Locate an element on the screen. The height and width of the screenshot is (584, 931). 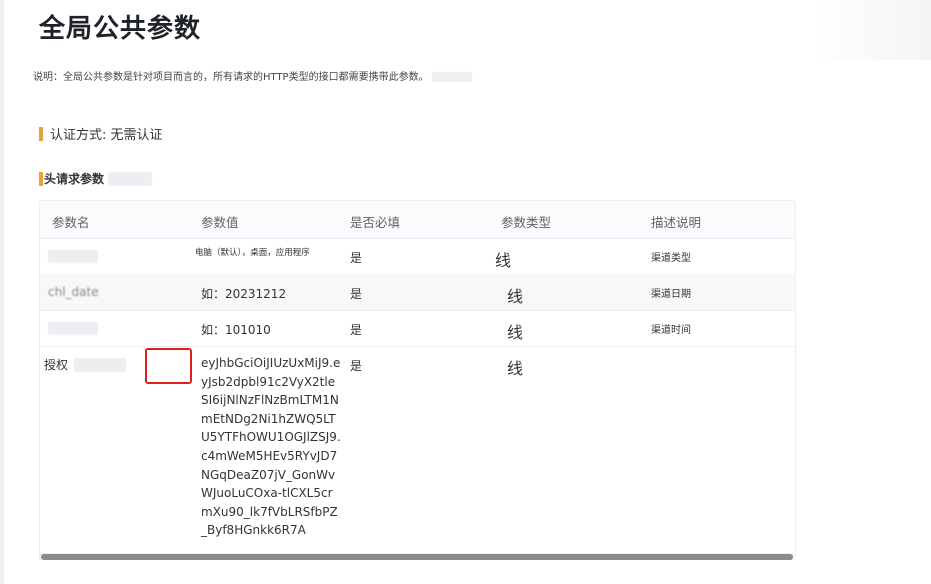
column-header-value: 参数值 is located at coordinates (220, 222).